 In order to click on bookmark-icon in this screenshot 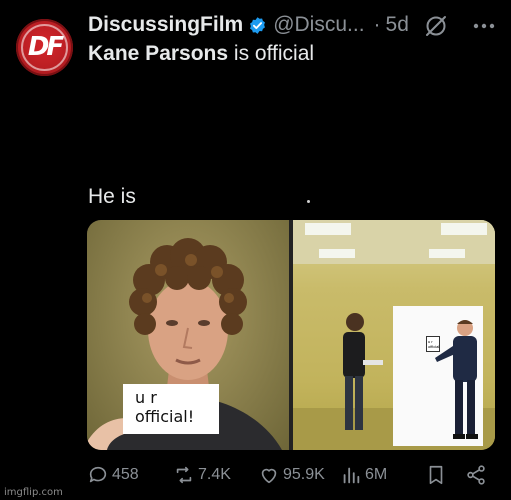, I will do `click(436, 475)`.